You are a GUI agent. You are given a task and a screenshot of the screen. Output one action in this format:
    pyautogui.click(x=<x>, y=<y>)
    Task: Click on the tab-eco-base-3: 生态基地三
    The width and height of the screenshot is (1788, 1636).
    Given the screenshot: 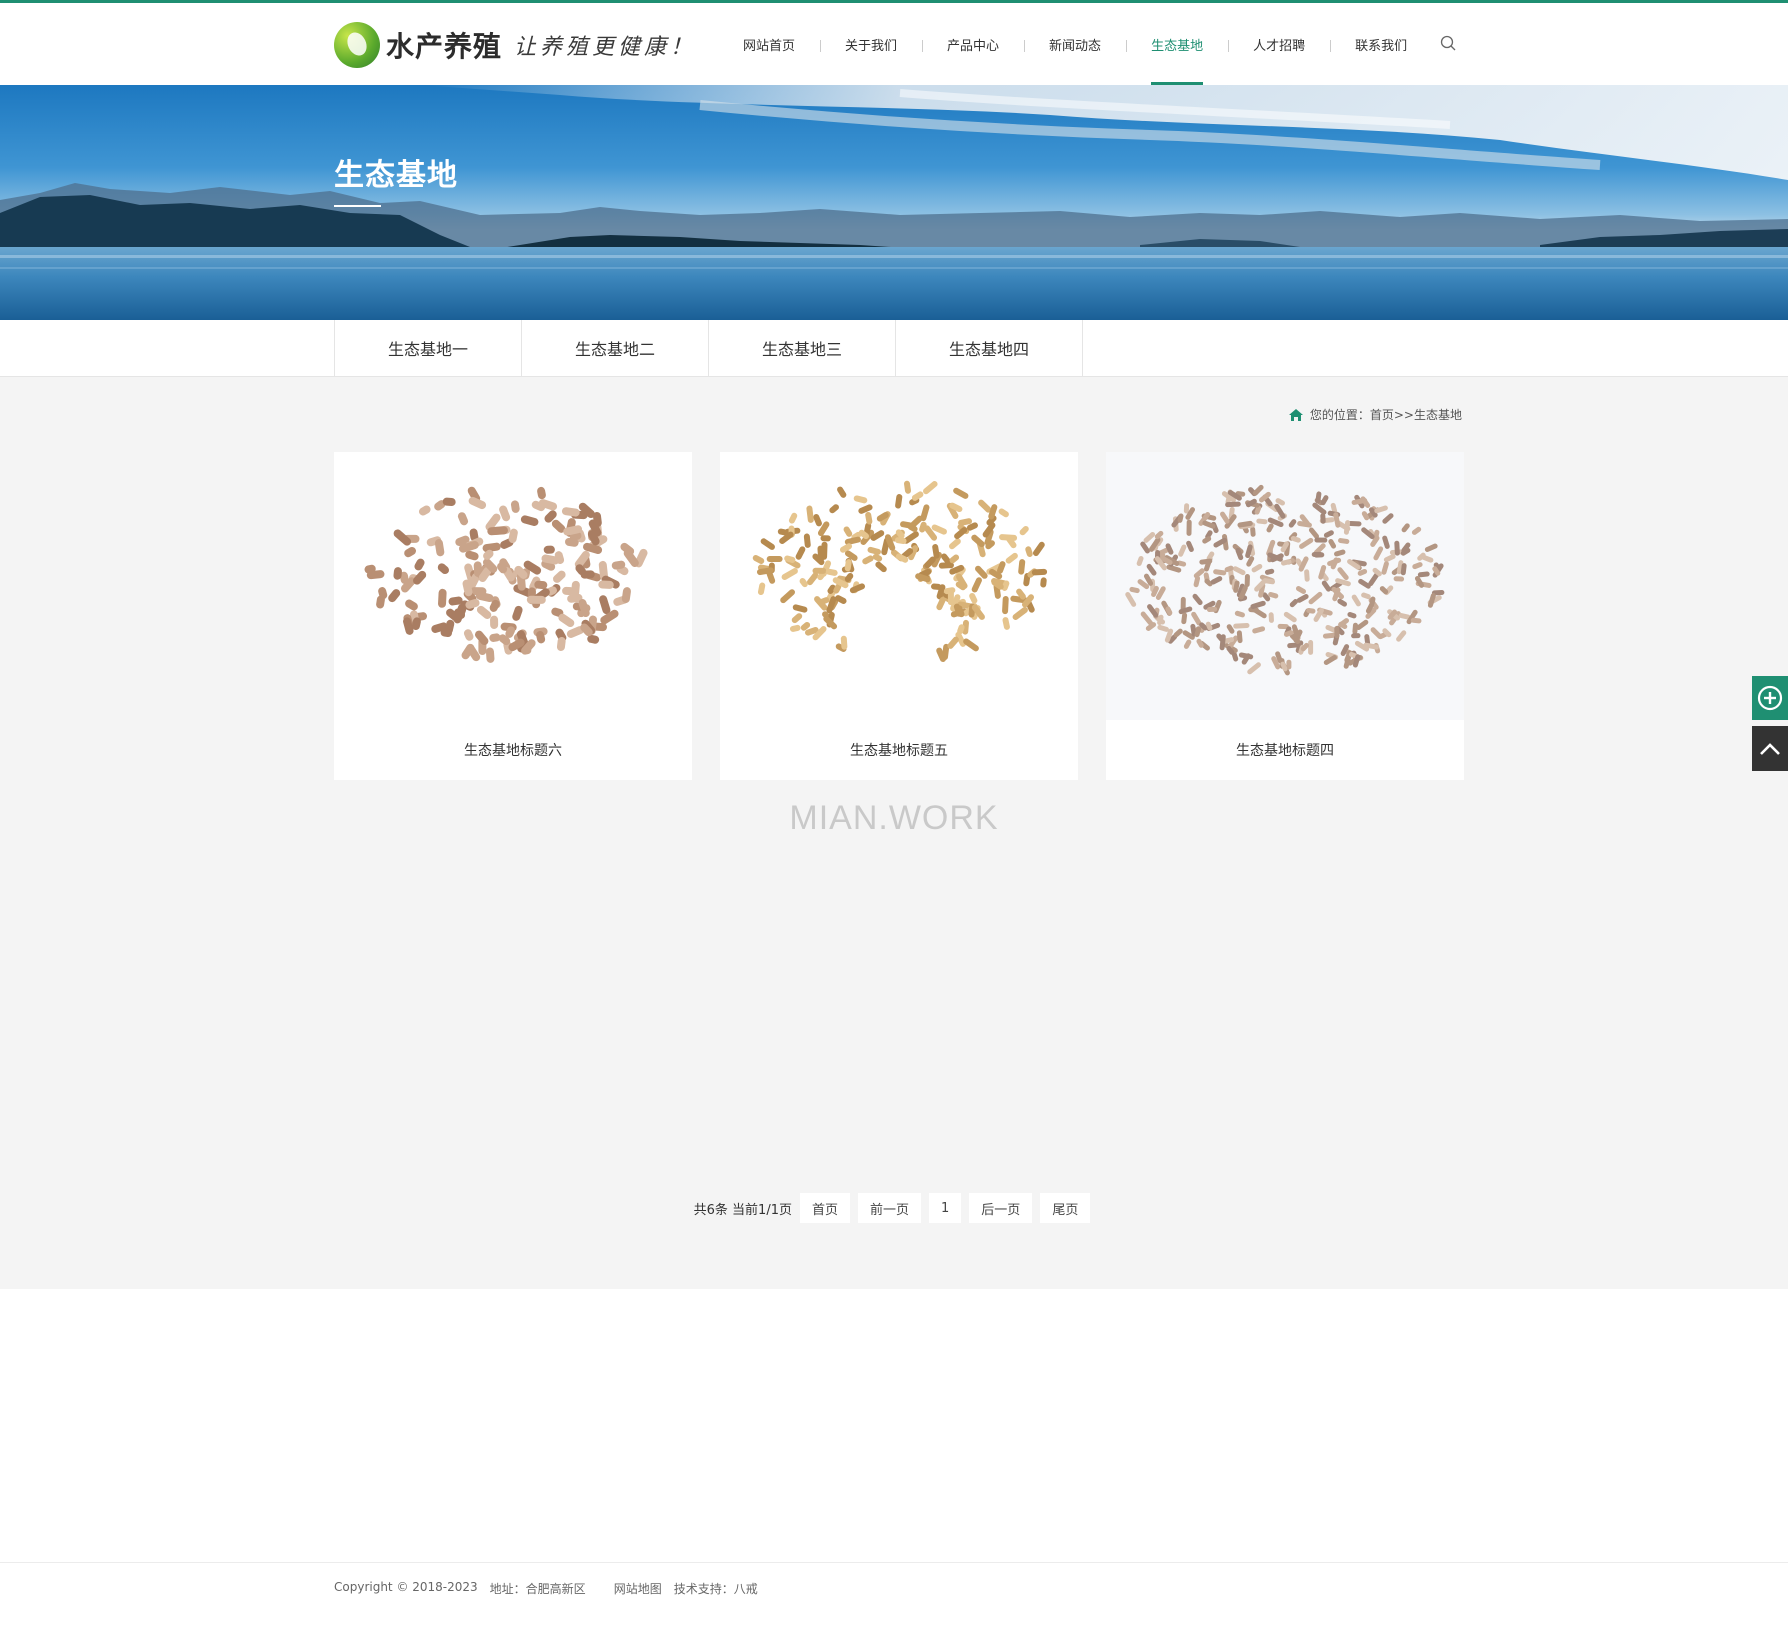 What is the action you would take?
    pyautogui.click(x=802, y=348)
    